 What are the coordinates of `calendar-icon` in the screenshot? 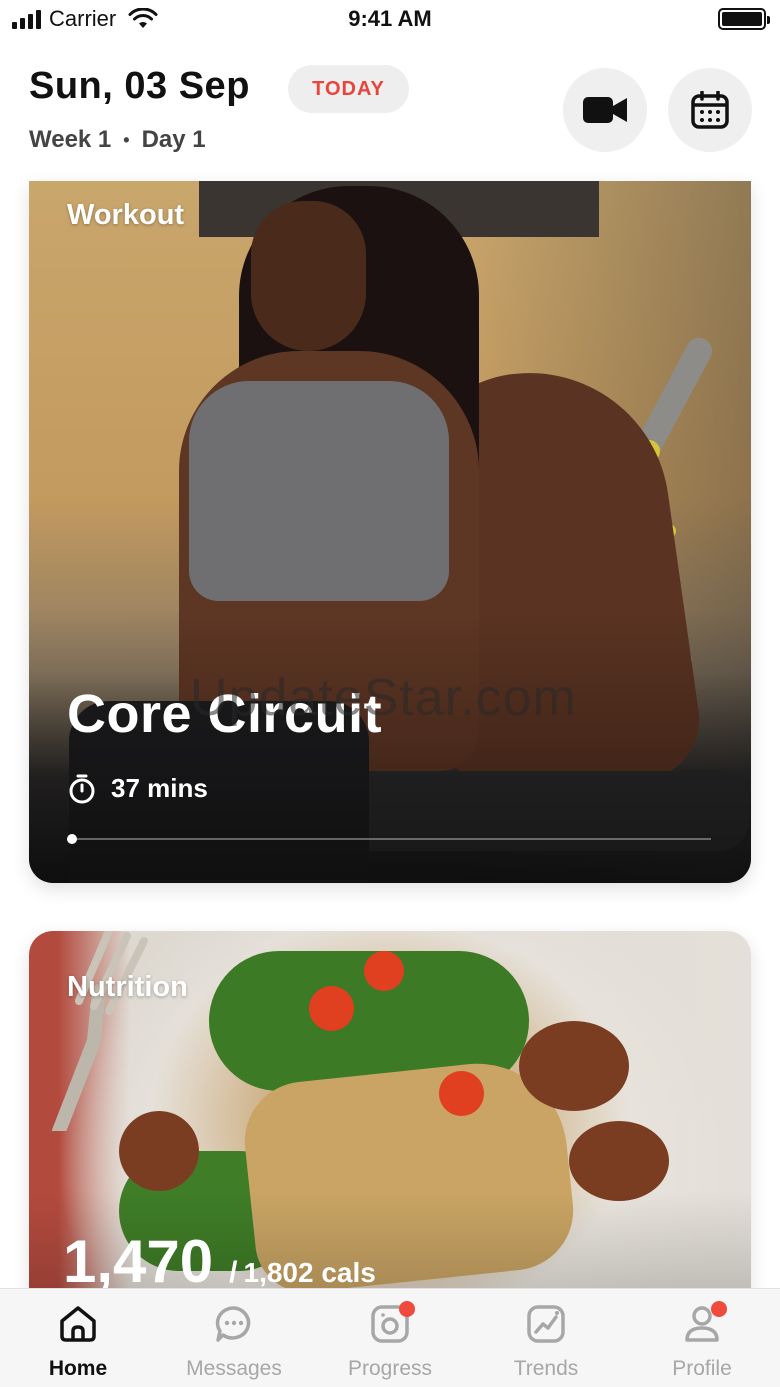 It's located at (710, 110).